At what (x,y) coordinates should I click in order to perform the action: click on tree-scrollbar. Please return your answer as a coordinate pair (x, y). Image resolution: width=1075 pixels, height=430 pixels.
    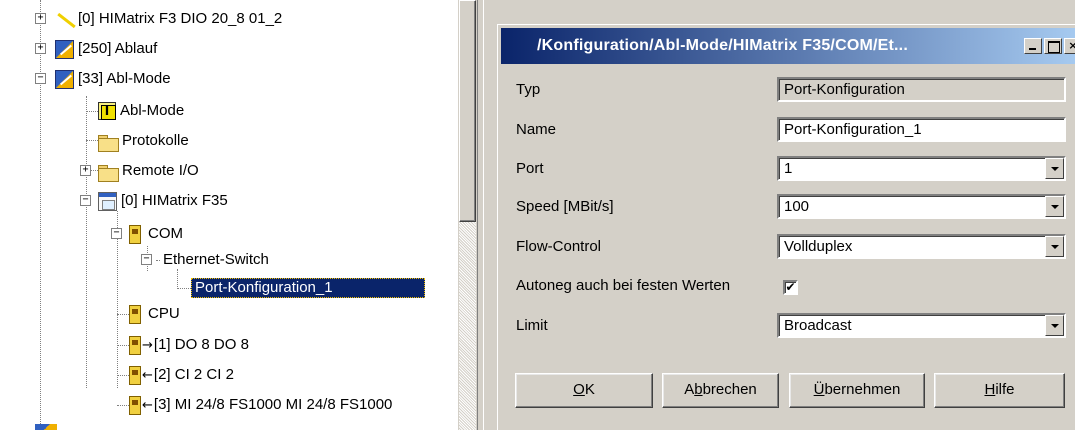
    Looking at the image, I should click on (467, 215).